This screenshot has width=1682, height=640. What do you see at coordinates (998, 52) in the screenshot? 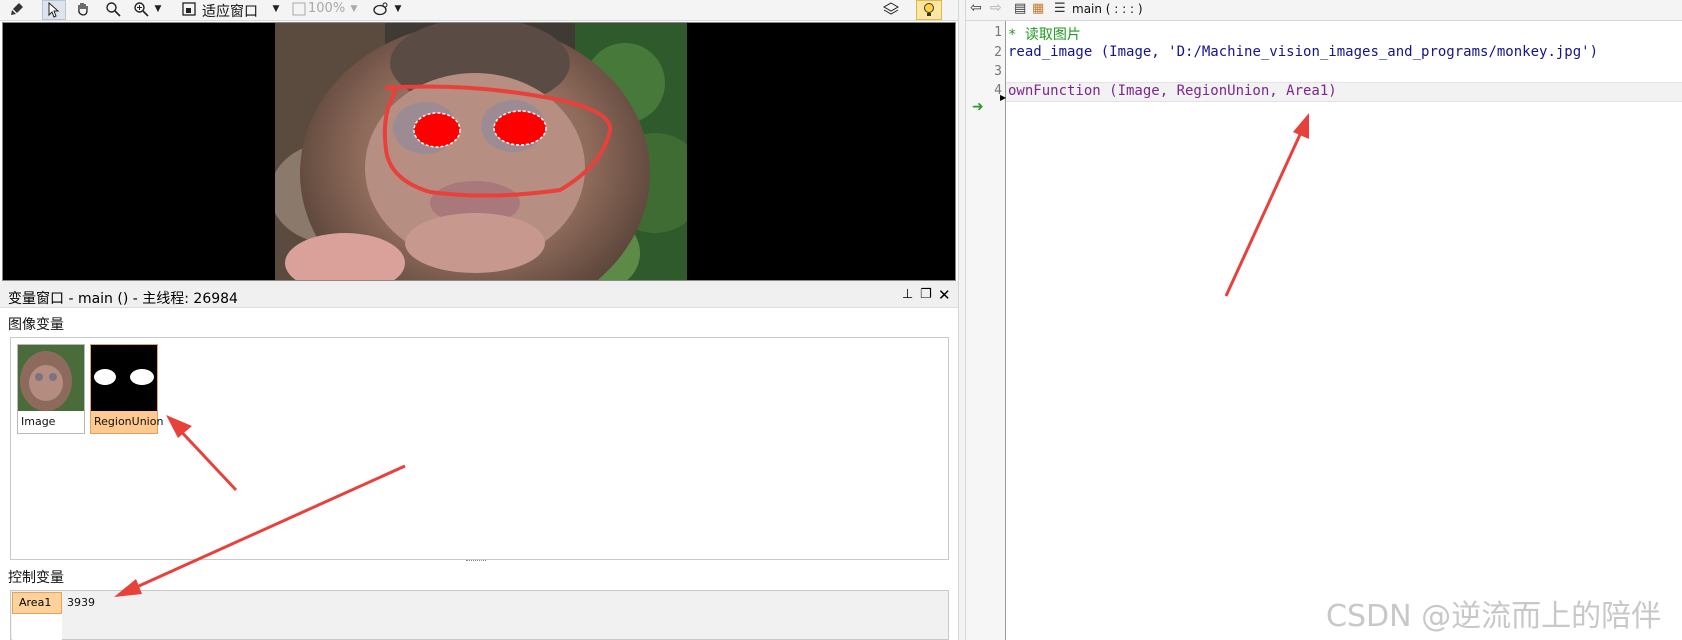
I see `line-number: 2` at bounding box center [998, 52].